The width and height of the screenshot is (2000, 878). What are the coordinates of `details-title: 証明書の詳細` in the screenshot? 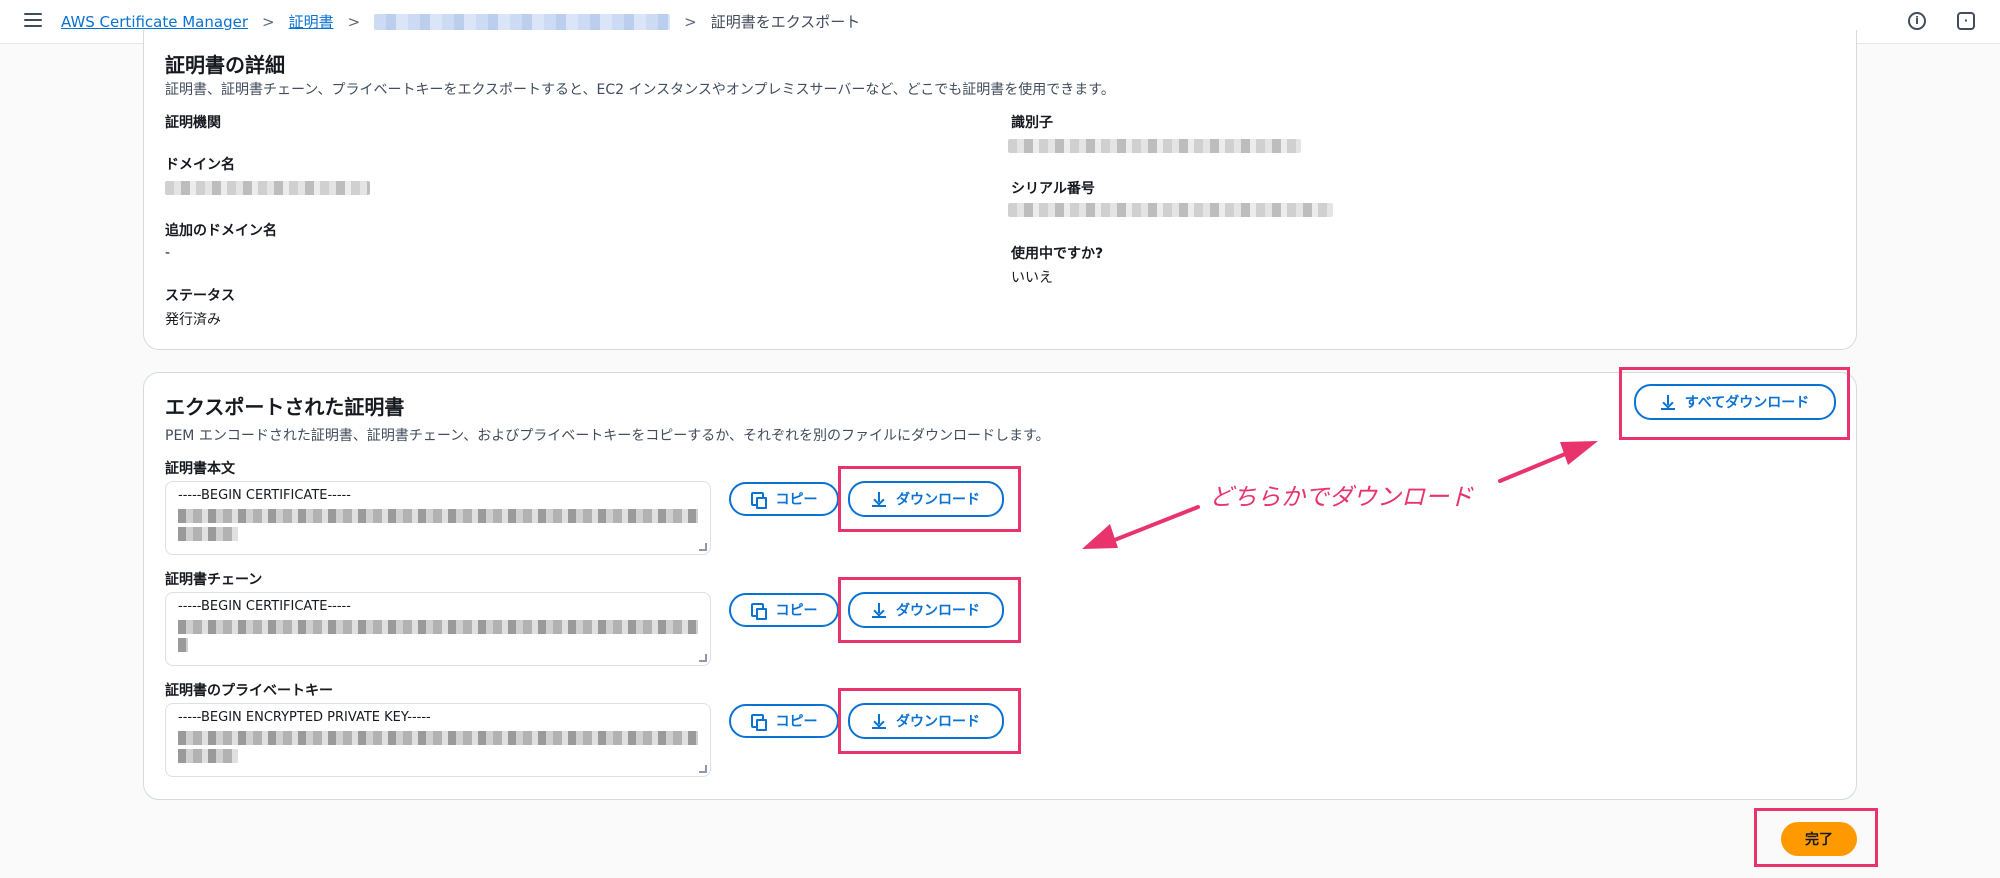 It's located at (225, 65).